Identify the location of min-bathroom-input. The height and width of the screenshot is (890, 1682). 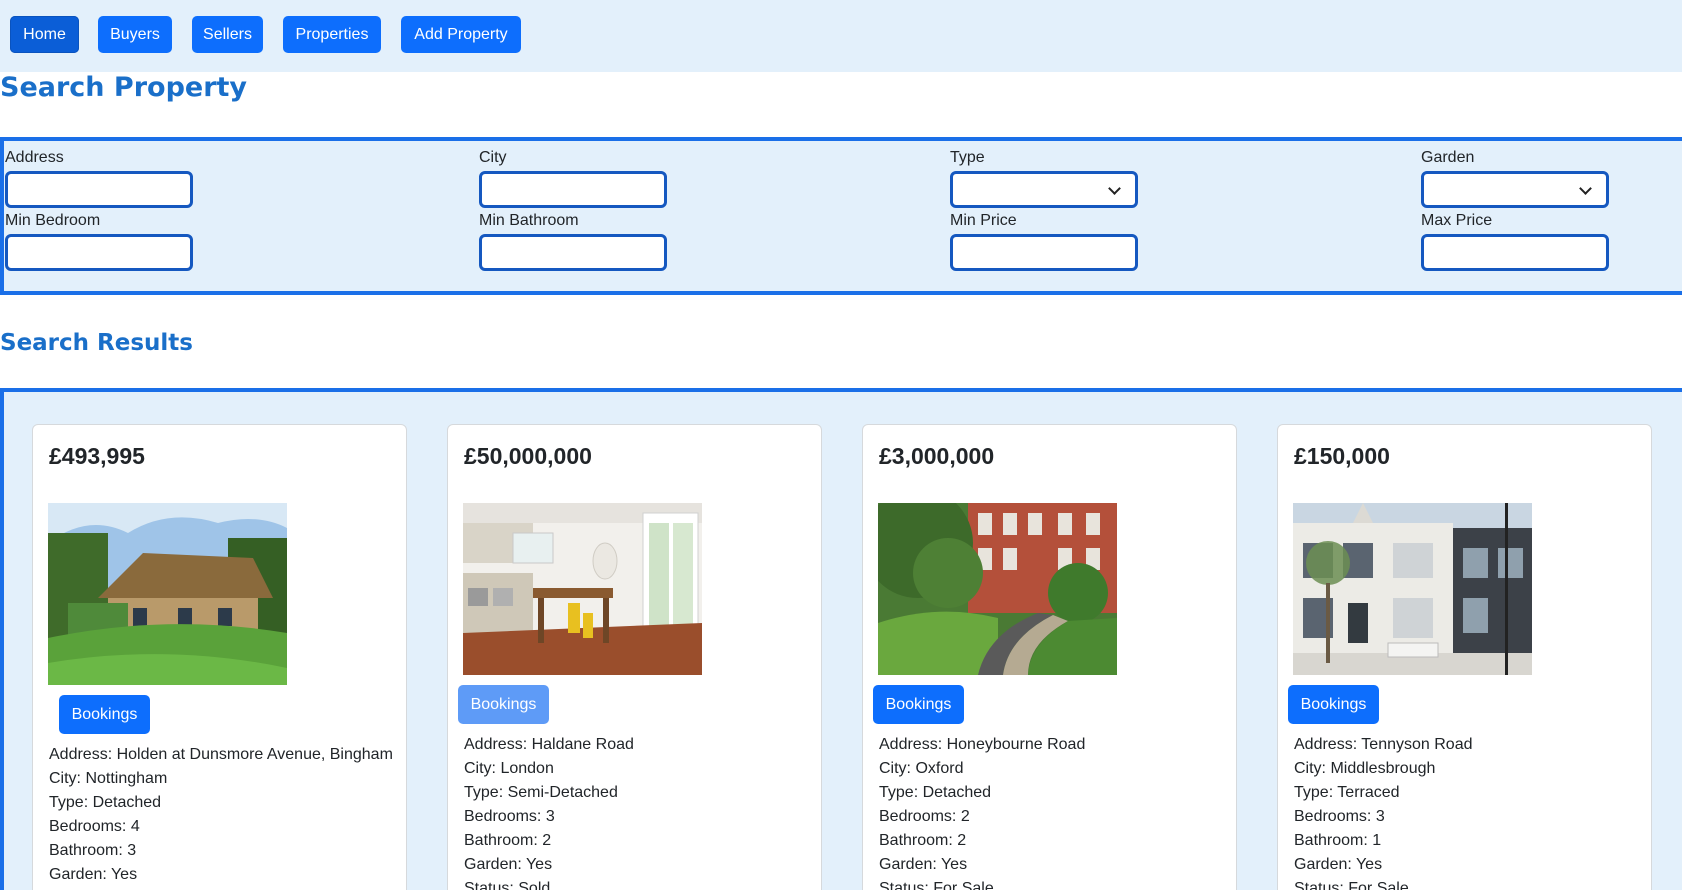
(573, 252).